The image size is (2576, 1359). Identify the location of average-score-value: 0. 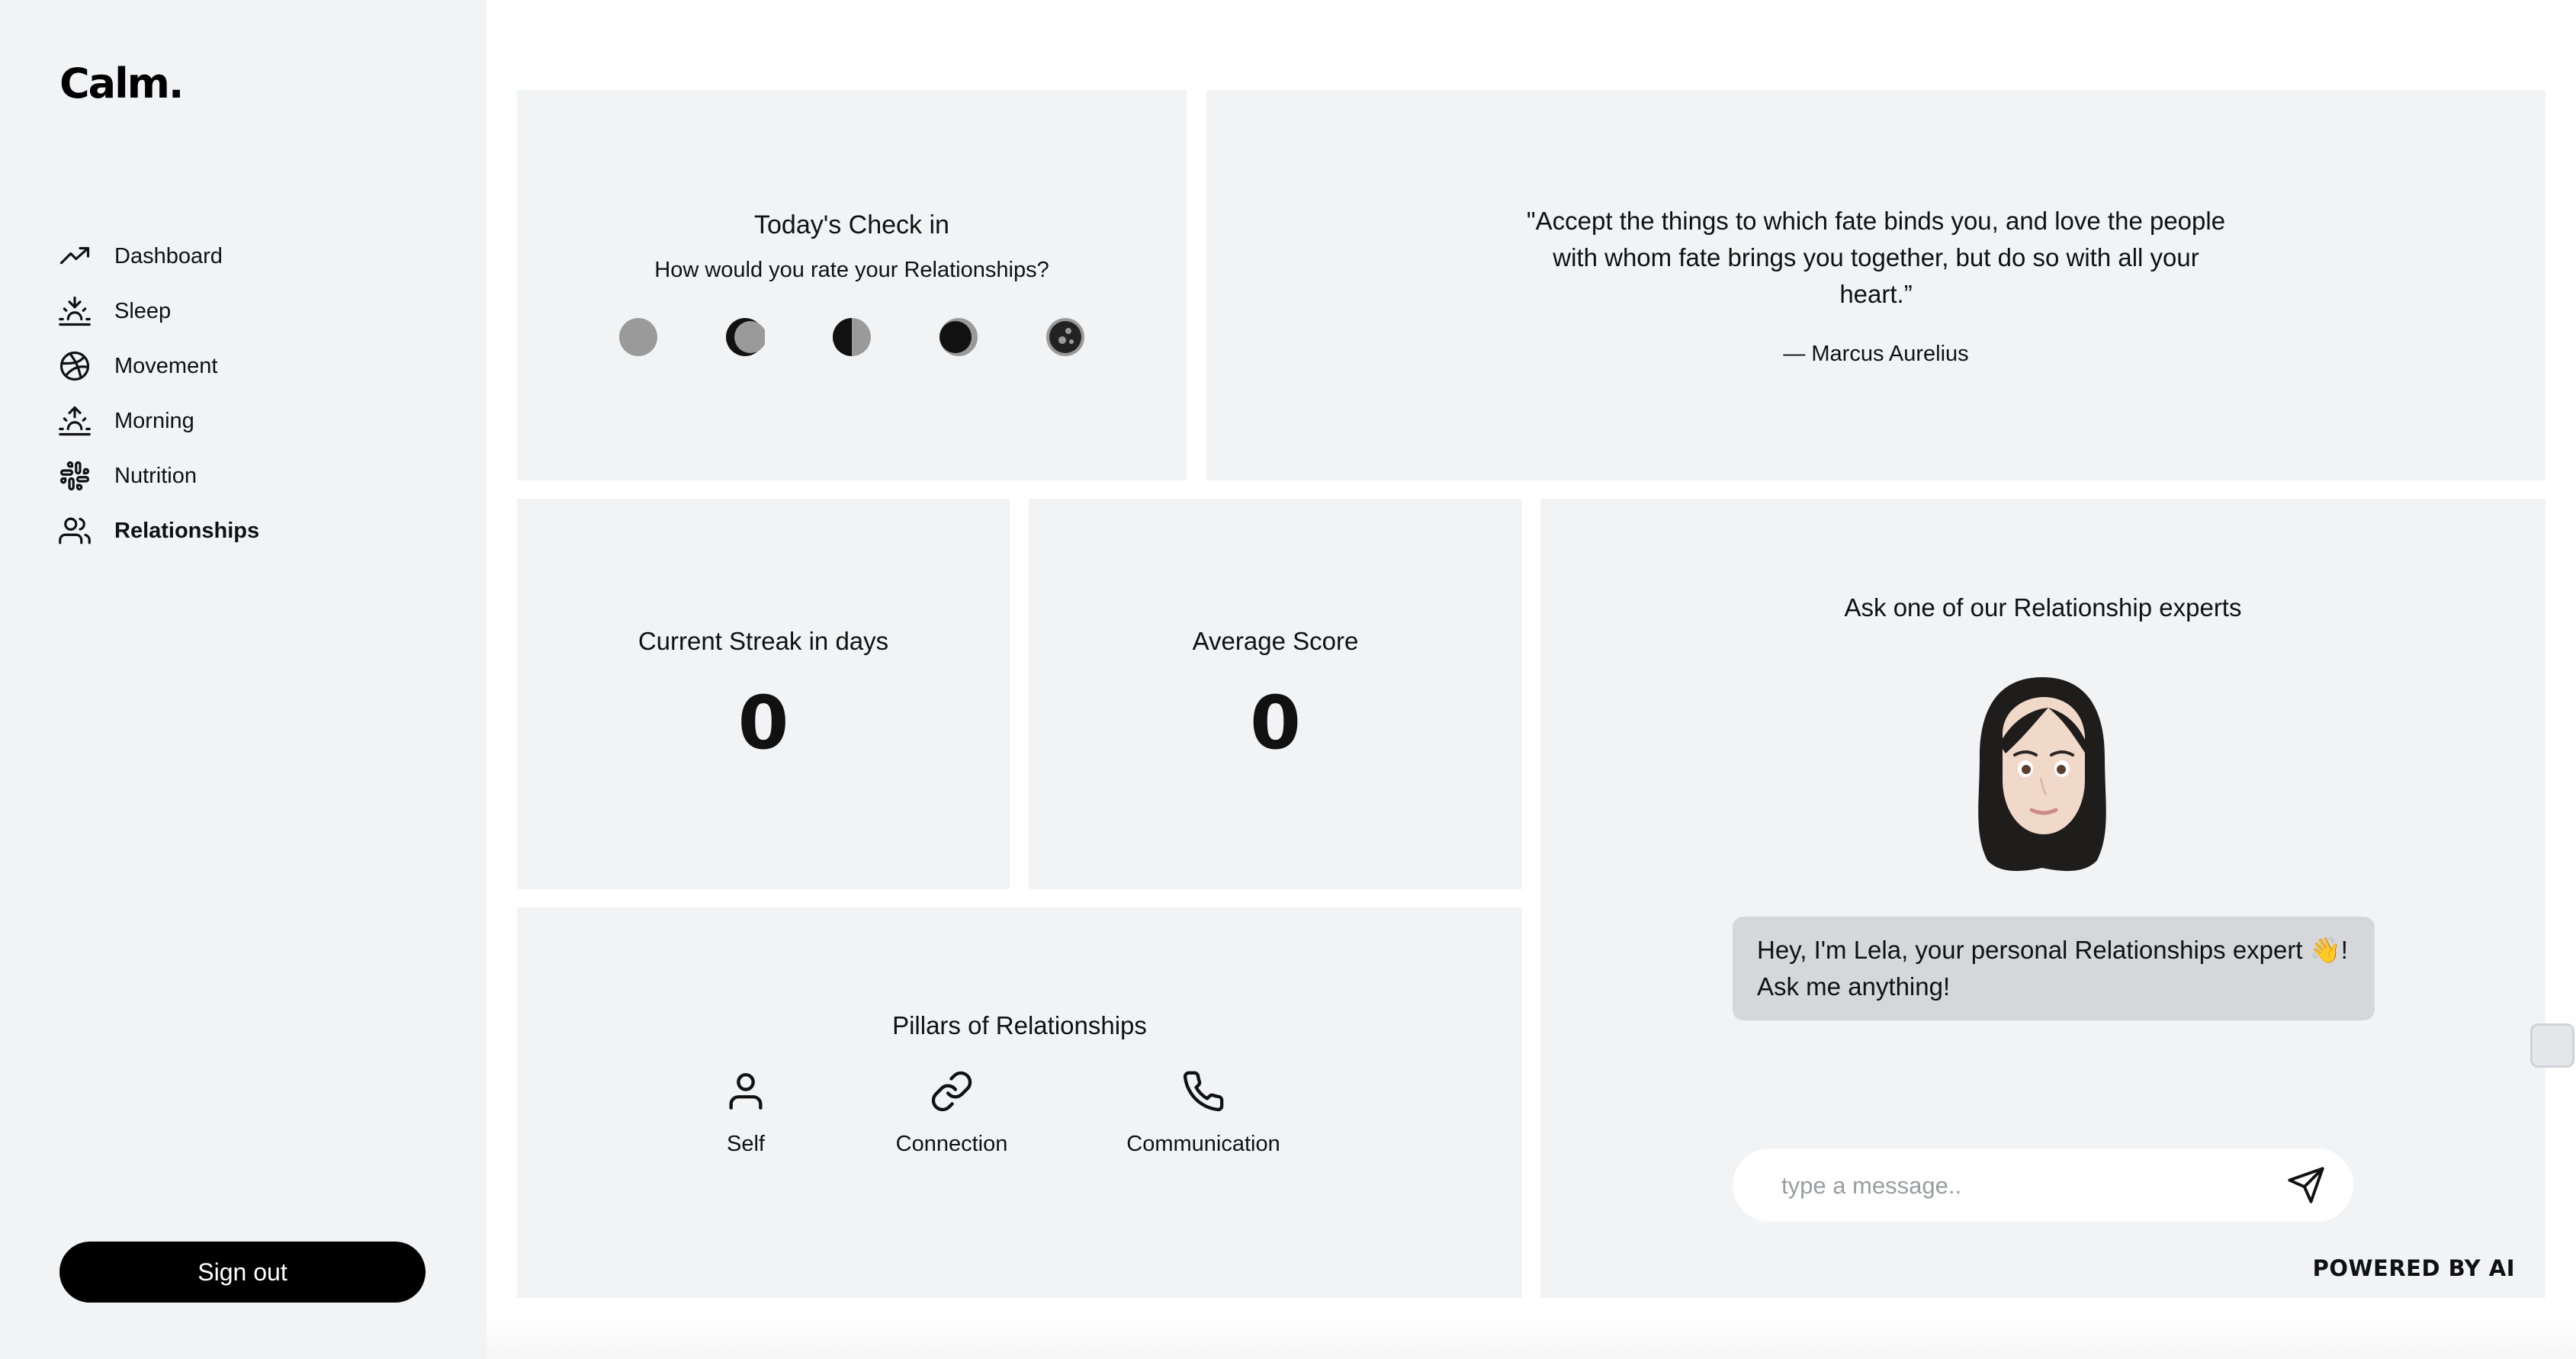
(1275, 723).